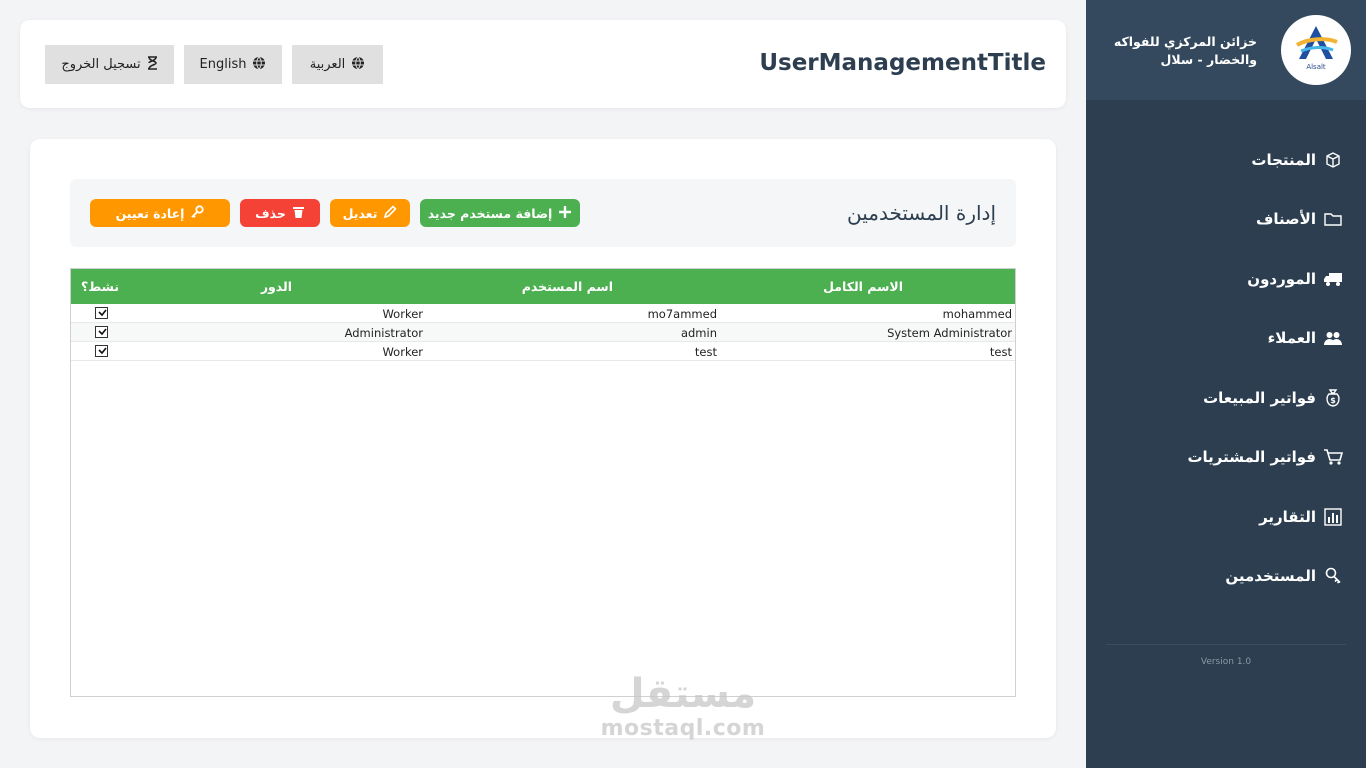 This screenshot has height=768, width=1366. Describe the element at coordinates (1333, 338) in the screenshot. I see `people-icon` at that location.